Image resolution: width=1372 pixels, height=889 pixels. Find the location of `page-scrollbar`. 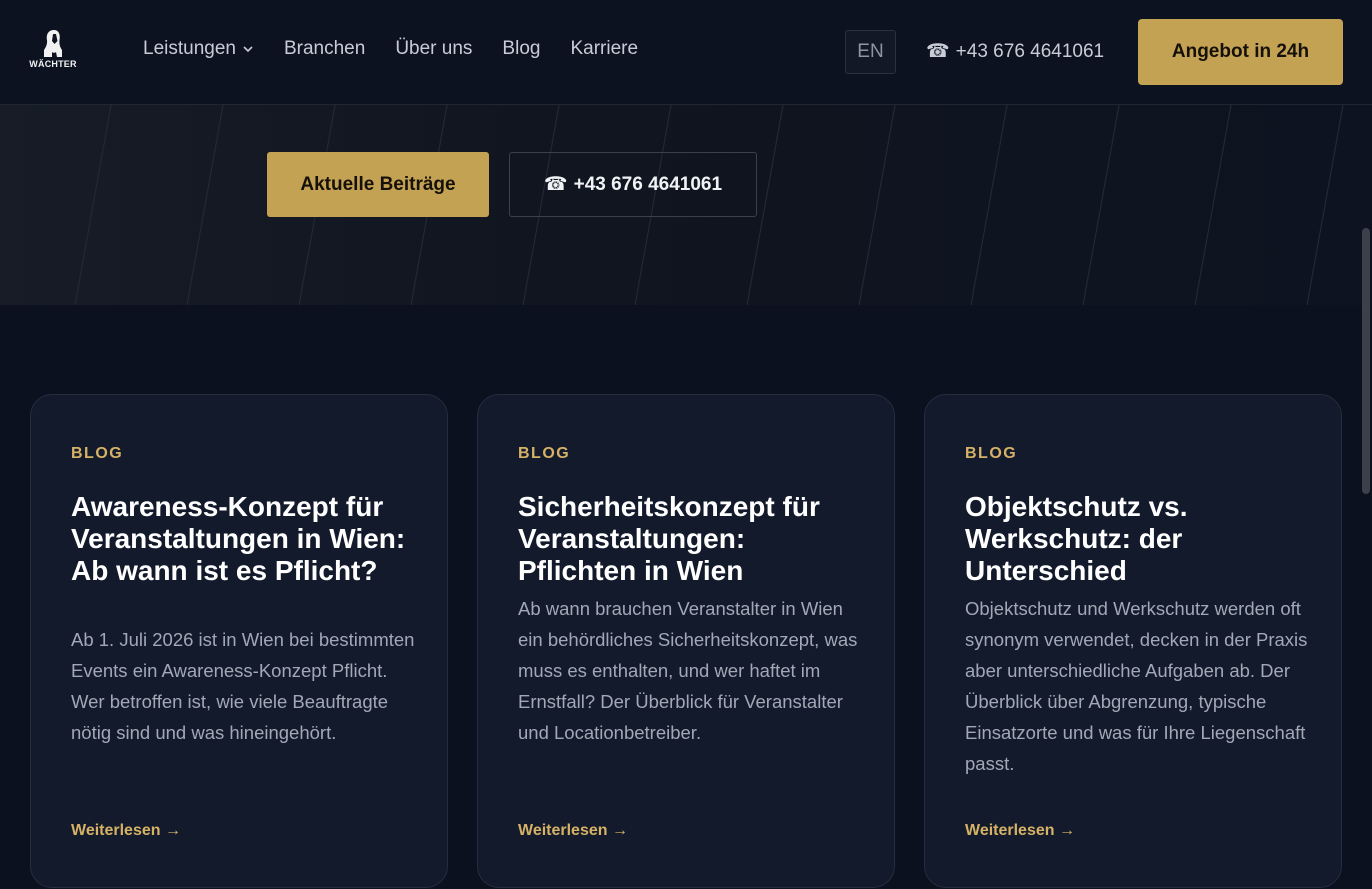

page-scrollbar is located at coordinates (1366, 497).